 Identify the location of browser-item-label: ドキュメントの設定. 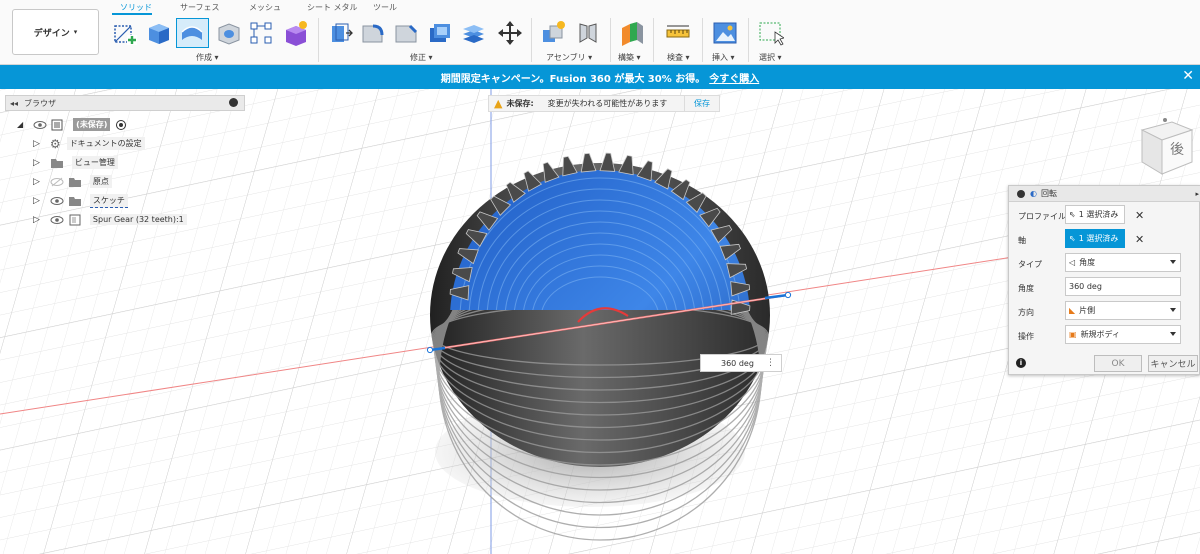
(105, 143).